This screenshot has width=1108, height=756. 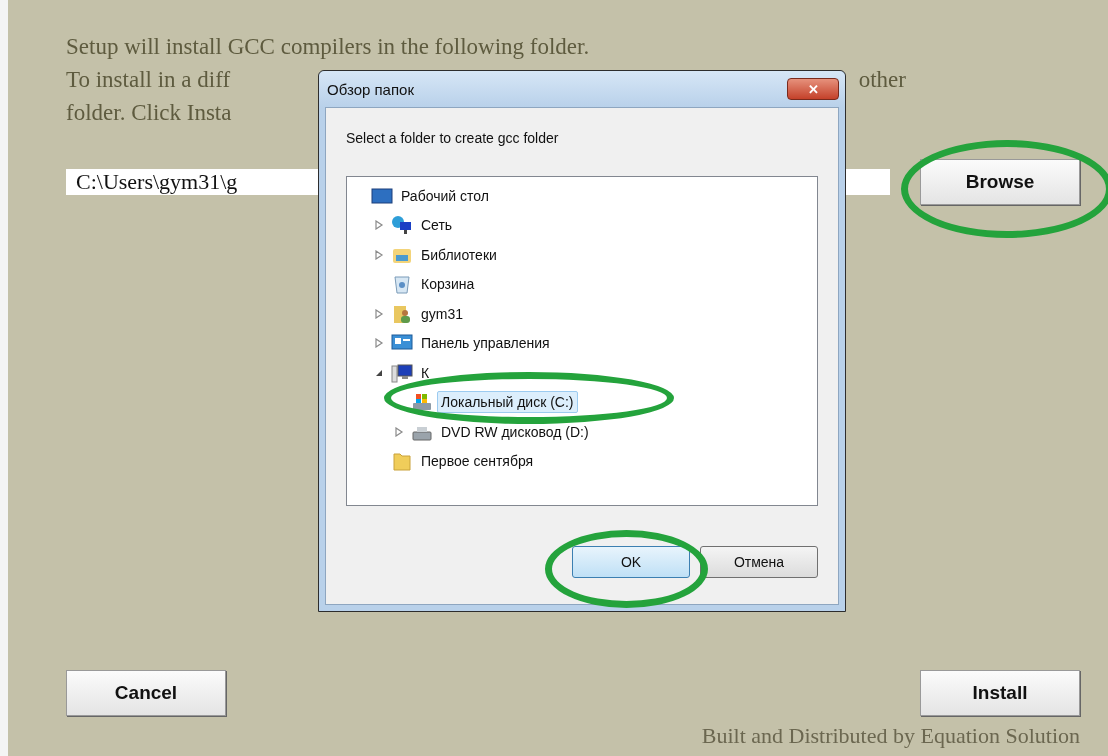 I want to click on folder-icon, so click(x=402, y=461).